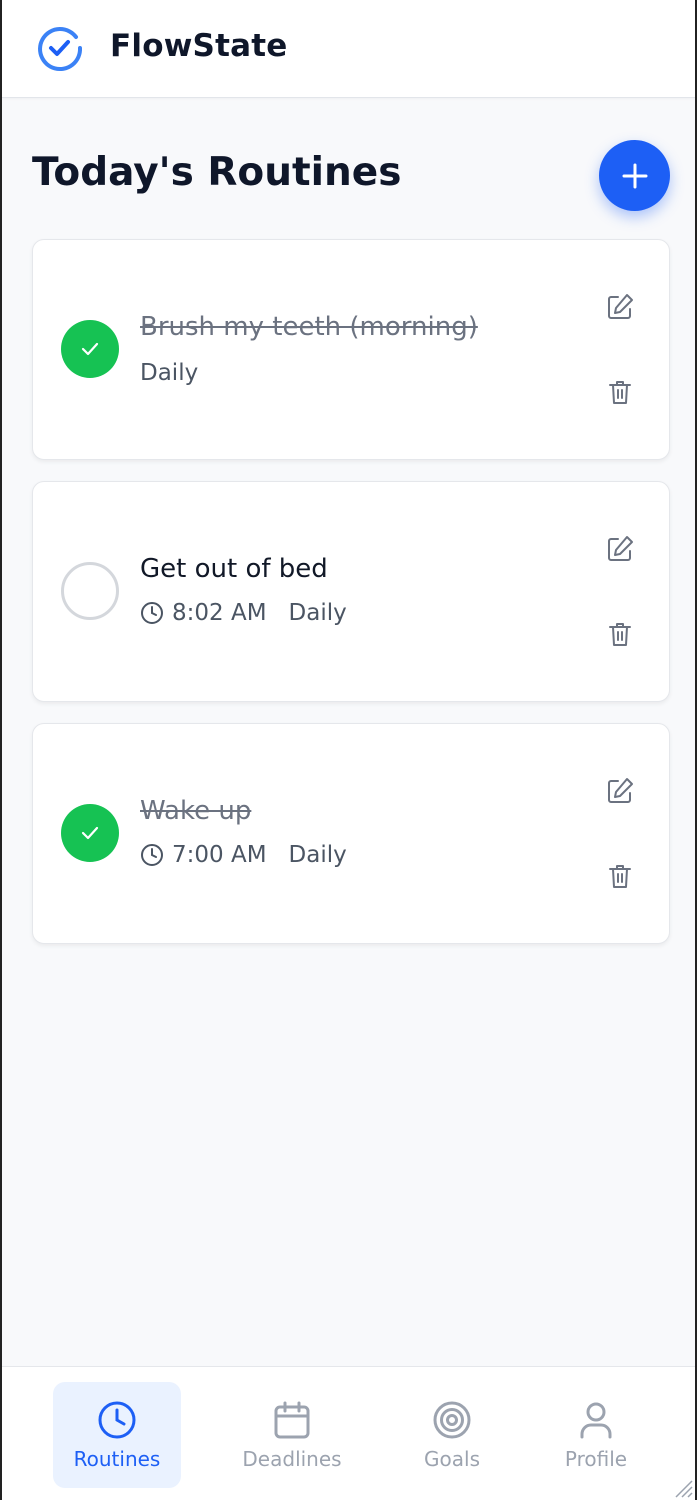 Image resolution: width=697 pixels, height=1500 pixels. I want to click on routine-meta: 8:02 AM Daily, so click(243, 613).